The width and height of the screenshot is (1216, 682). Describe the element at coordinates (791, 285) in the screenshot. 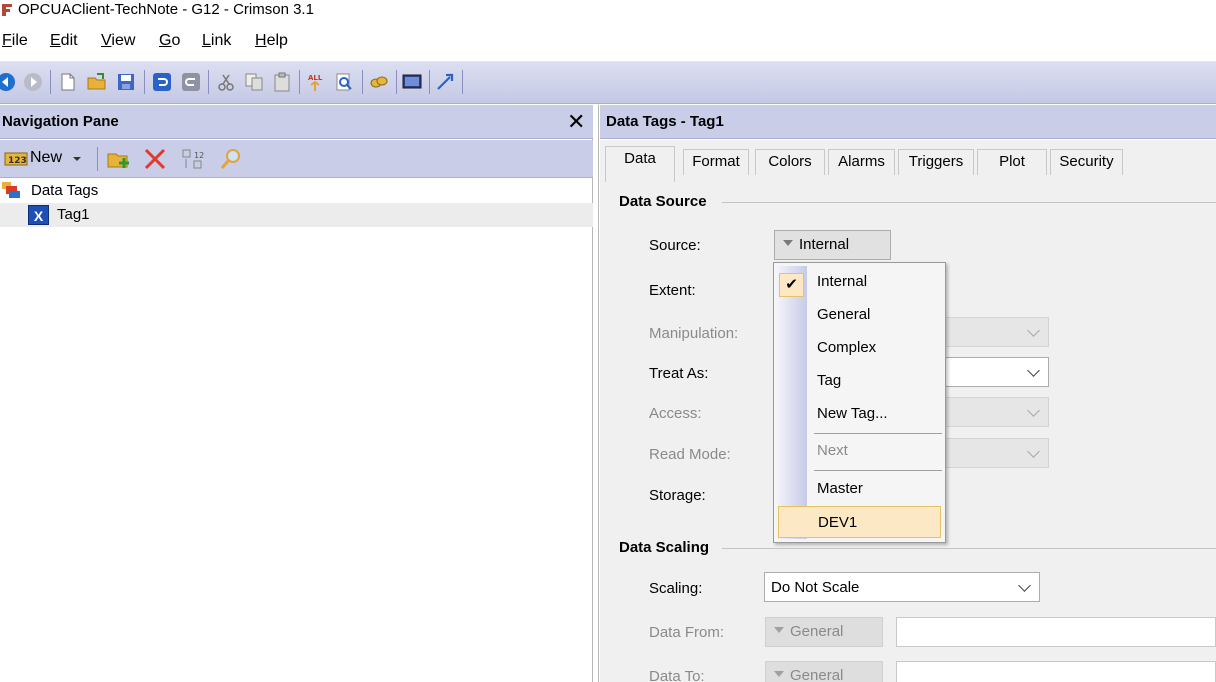

I see `checkmark-icon: ✔` at that location.